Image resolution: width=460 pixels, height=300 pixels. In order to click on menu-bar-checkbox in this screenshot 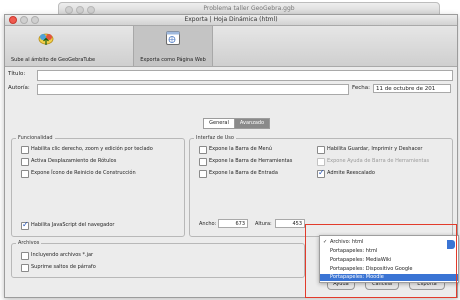, I will do `click(203, 150)`.